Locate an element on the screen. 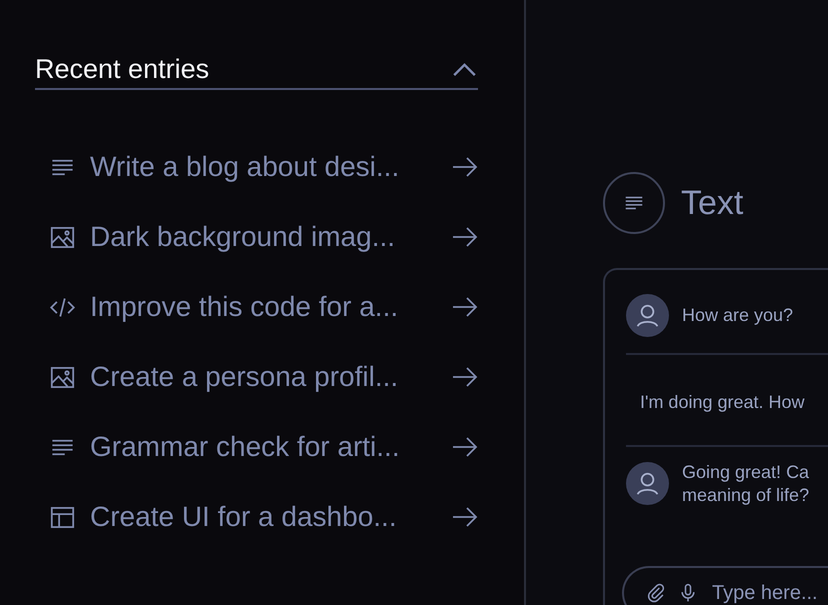  message-text: I'm doing great. How is located at coordinates (722, 402).